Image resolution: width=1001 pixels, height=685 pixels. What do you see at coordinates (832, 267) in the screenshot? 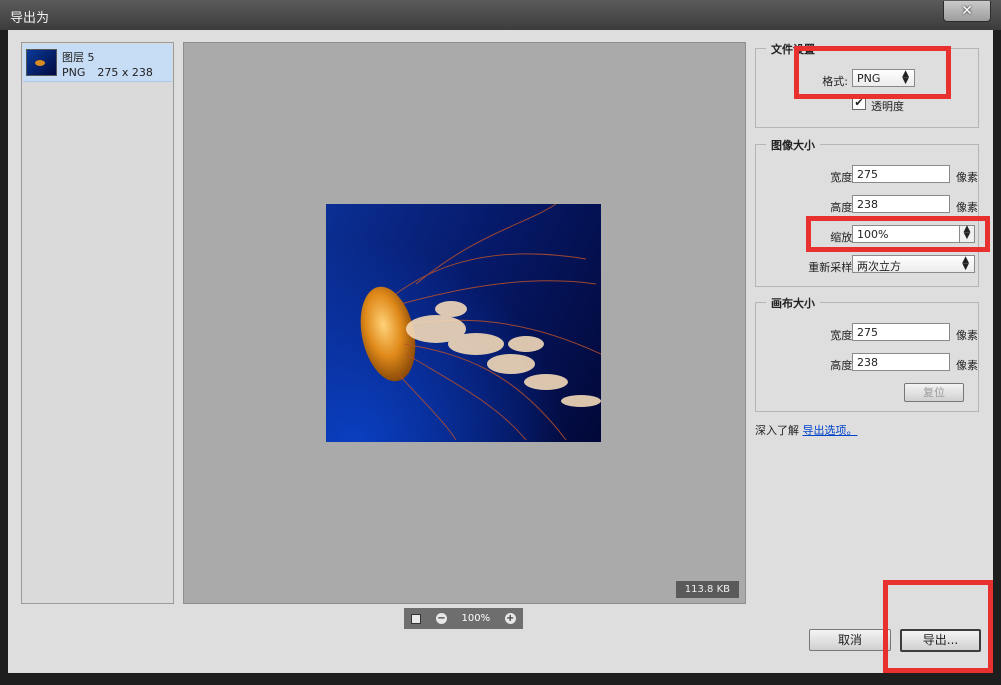
I see `resample-label: 重新采样:` at bounding box center [832, 267].